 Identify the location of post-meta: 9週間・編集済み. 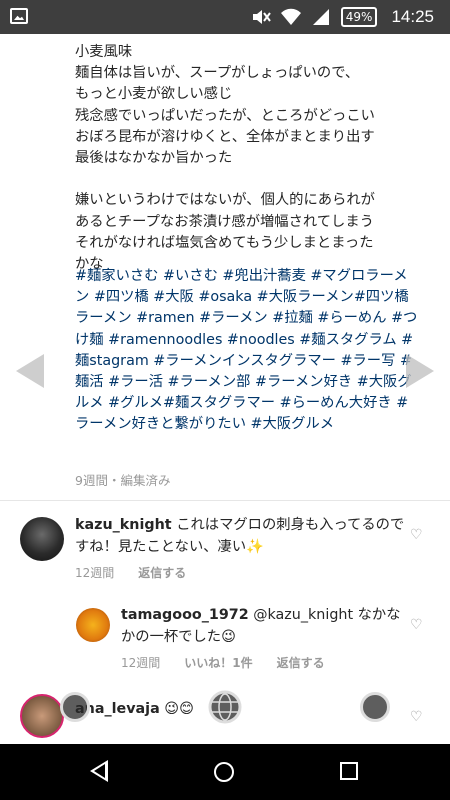
(123, 480).